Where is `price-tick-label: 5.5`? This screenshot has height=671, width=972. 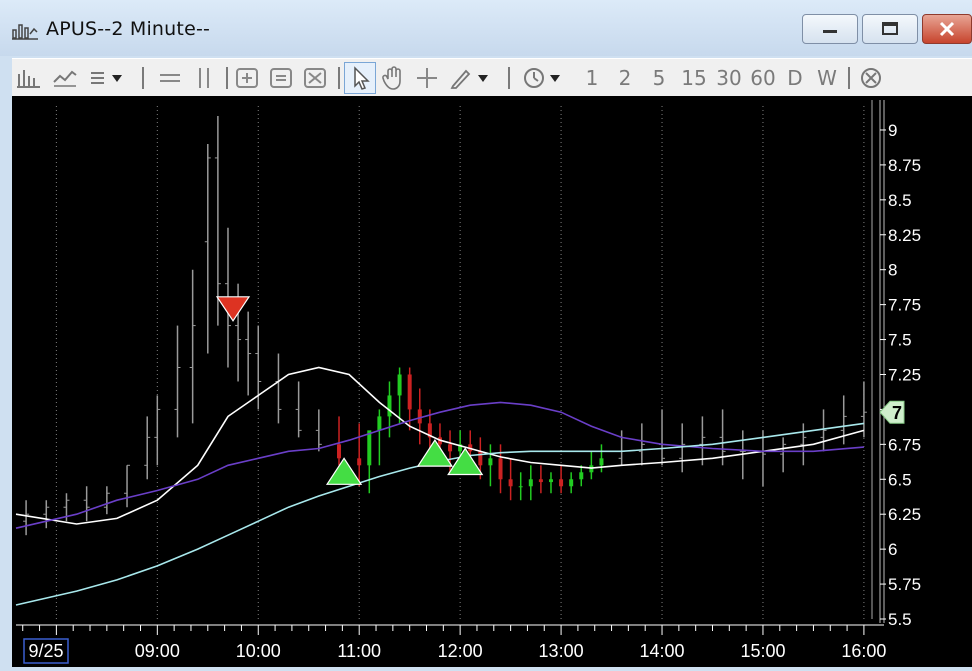
price-tick-label: 5.5 is located at coordinates (900, 619).